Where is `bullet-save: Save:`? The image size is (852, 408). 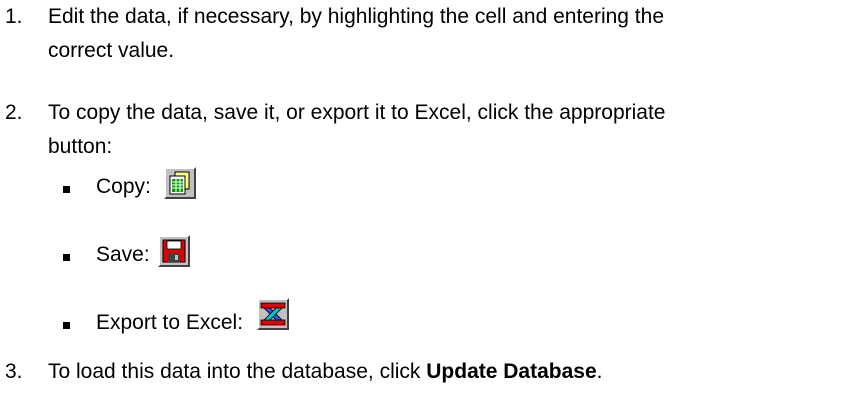 bullet-save: Save: is located at coordinates (426, 252).